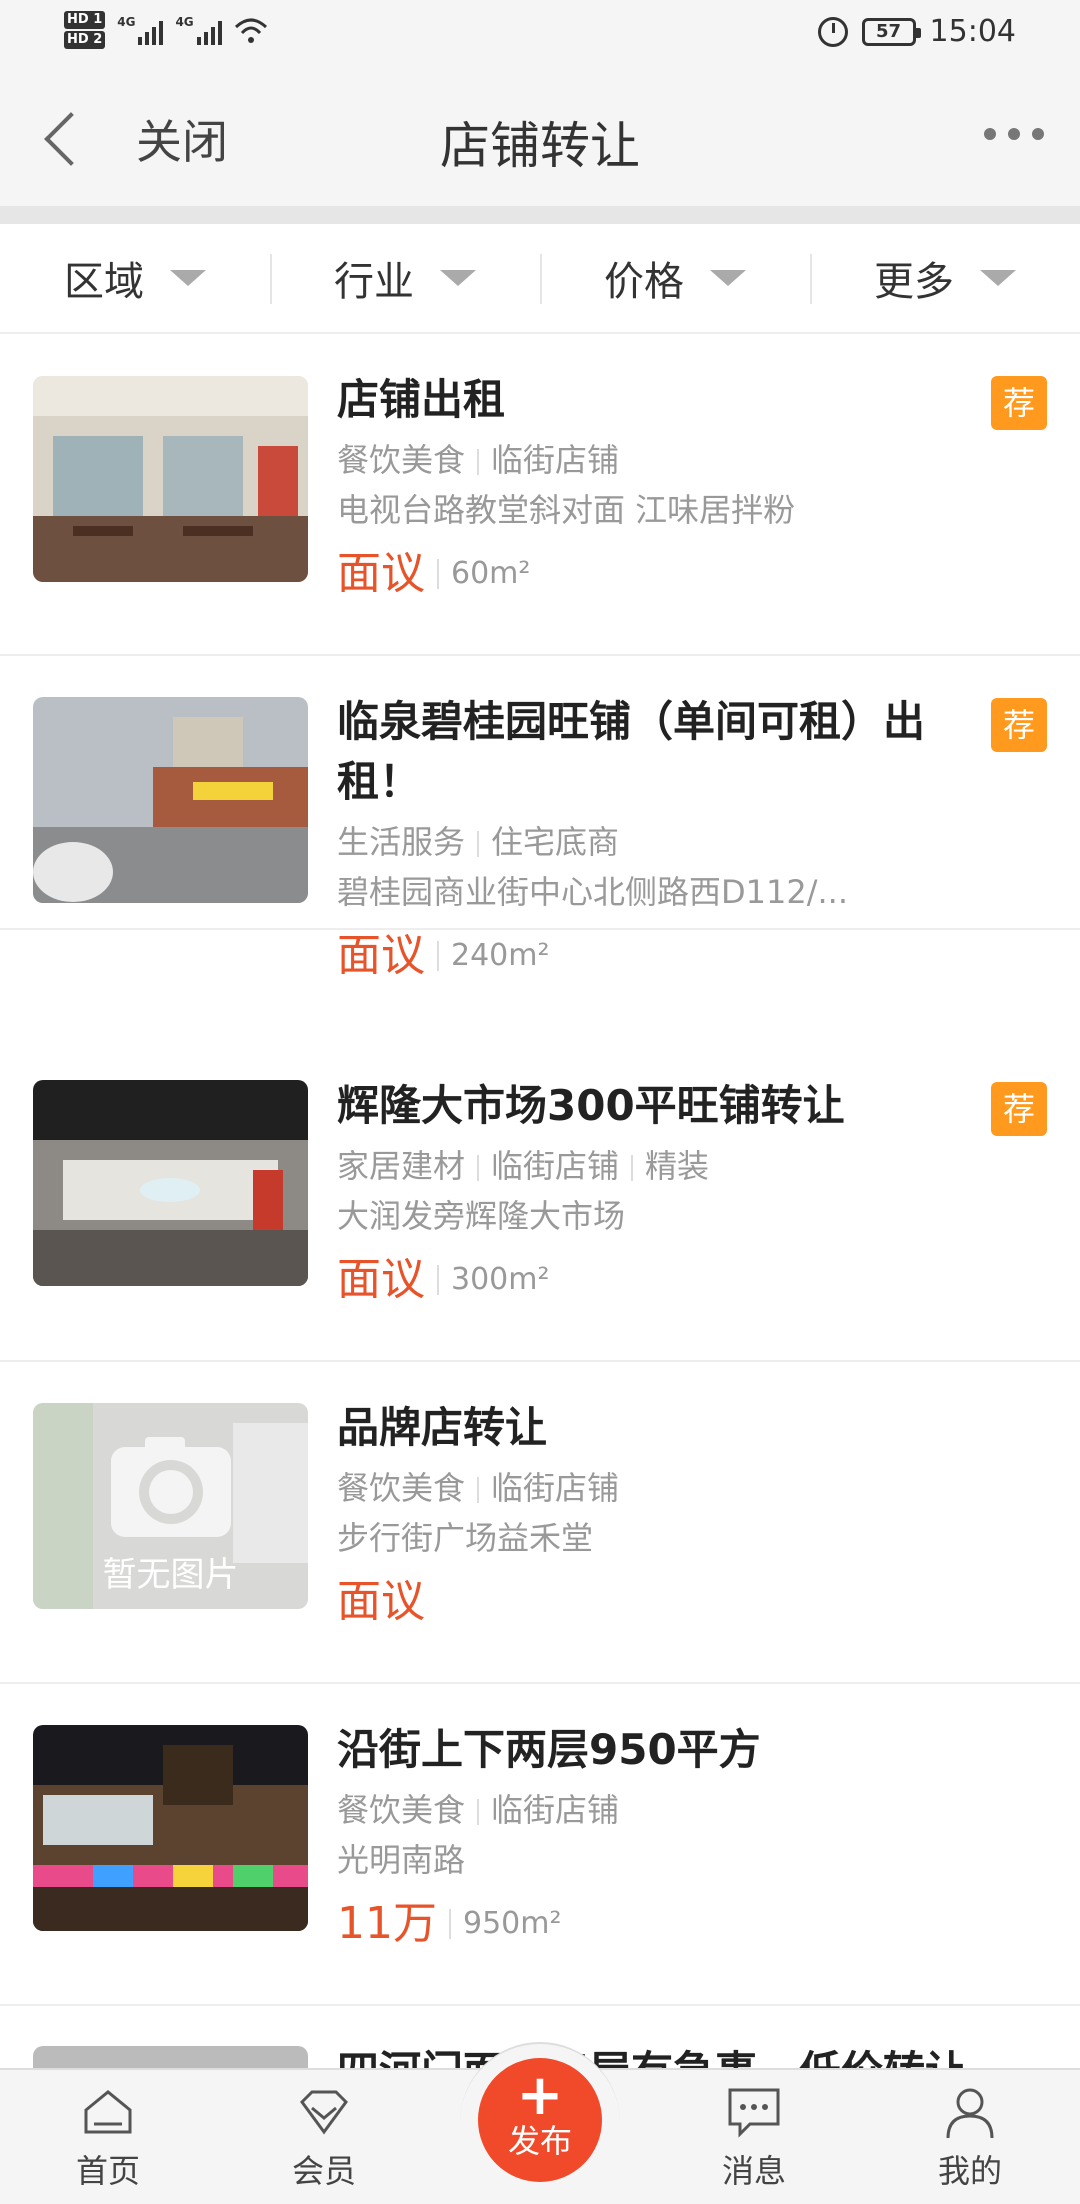 The width and height of the screenshot is (1080, 2204). Describe the element at coordinates (493, 956) in the screenshot. I see `listing-area: 240m²` at that location.